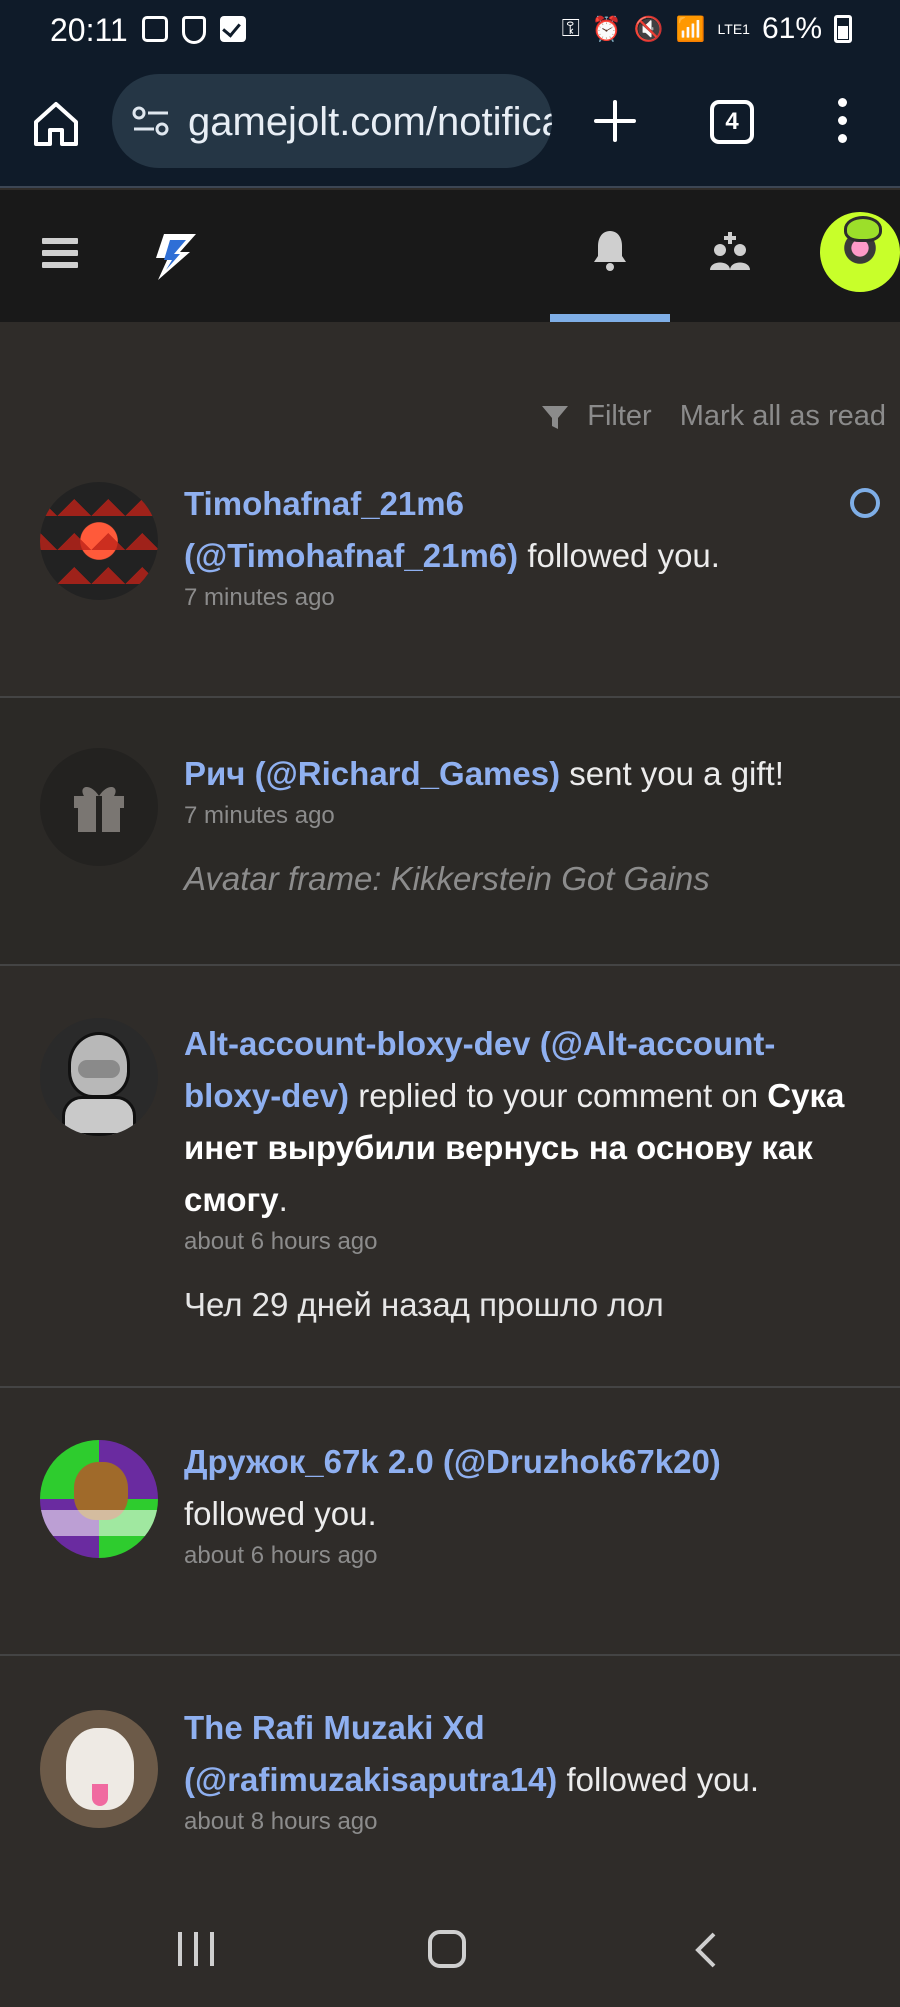 This screenshot has width=900, height=2007. What do you see at coordinates (233, 29) in the screenshot?
I see `checkbox-icon` at bounding box center [233, 29].